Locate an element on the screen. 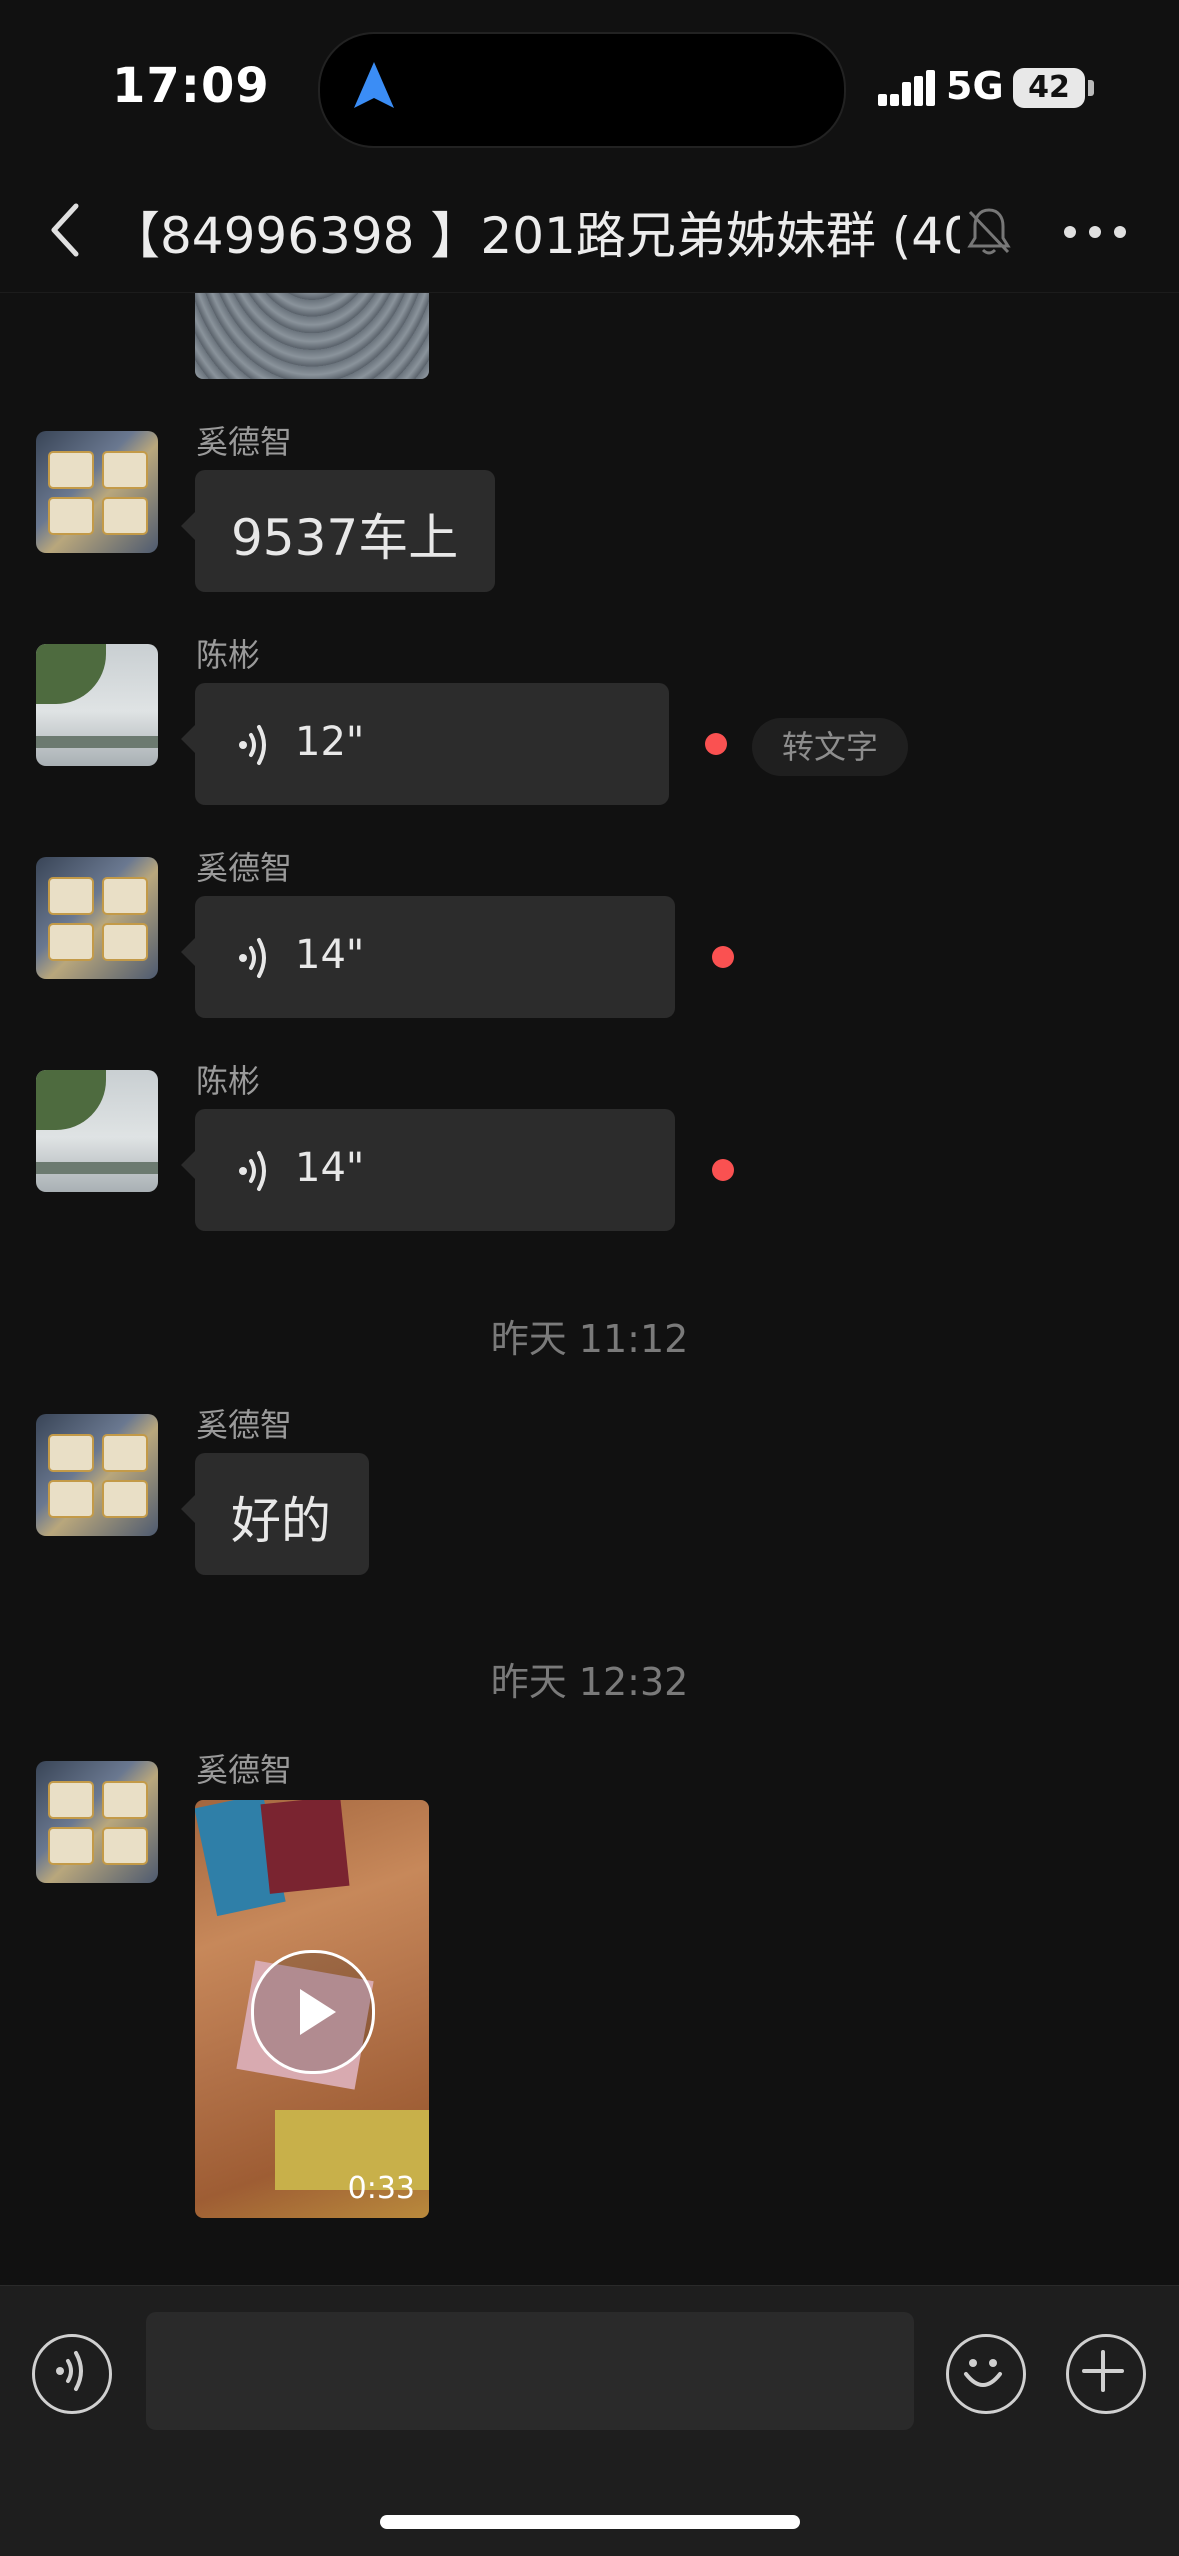  cellular-signal-icon is located at coordinates (906, 88).